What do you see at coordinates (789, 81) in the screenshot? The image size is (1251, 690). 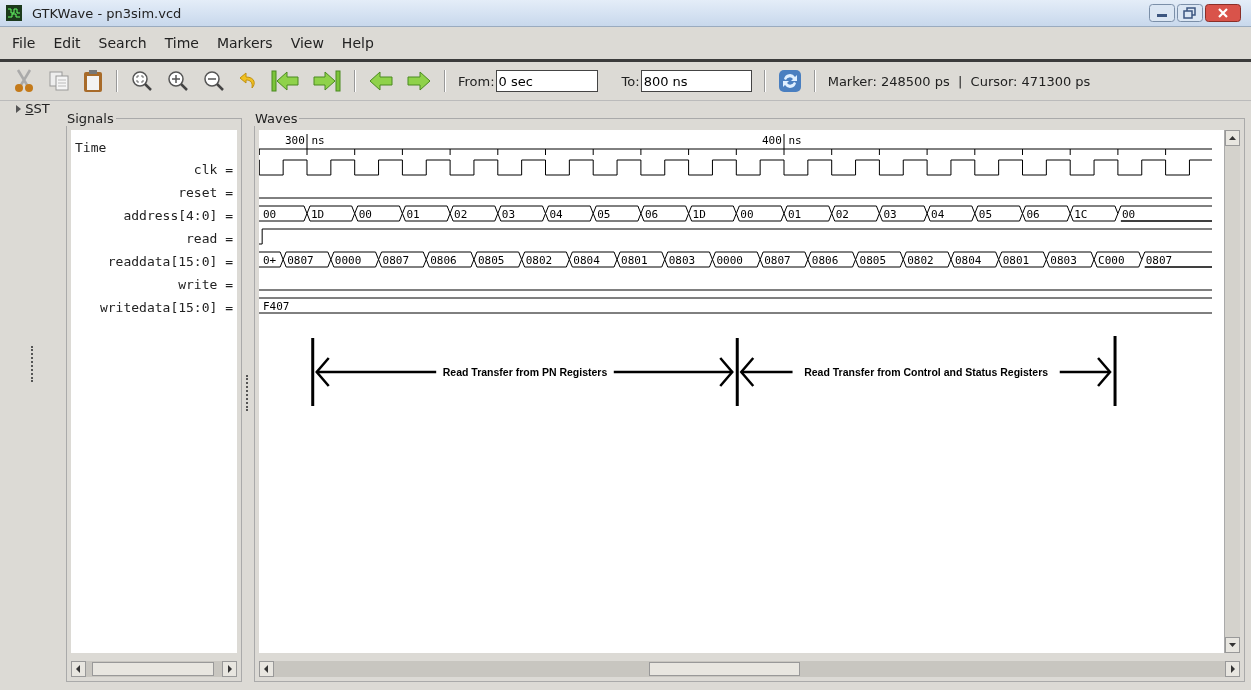 I see `reload-icon` at bounding box center [789, 81].